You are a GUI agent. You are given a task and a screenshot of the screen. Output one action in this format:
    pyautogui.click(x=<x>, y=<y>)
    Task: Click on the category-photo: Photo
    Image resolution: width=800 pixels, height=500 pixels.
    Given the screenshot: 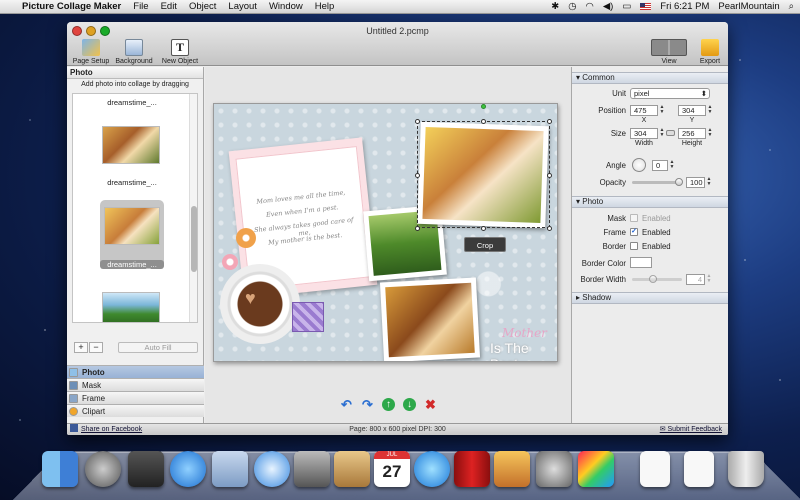 What is the action you would take?
    pyautogui.click(x=135, y=371)
    